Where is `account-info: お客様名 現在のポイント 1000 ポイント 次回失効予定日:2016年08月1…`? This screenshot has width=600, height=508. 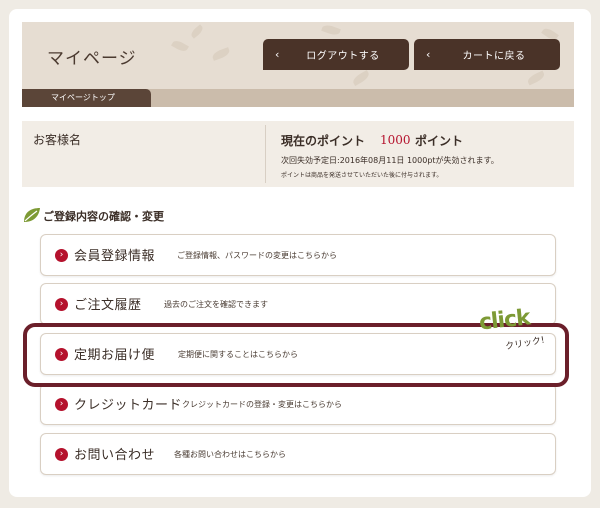 account-info: お客様名 現在のポイント 1000 ポイント 次回失効予定日:2016年08月1… is located at coordinates (298, 154).